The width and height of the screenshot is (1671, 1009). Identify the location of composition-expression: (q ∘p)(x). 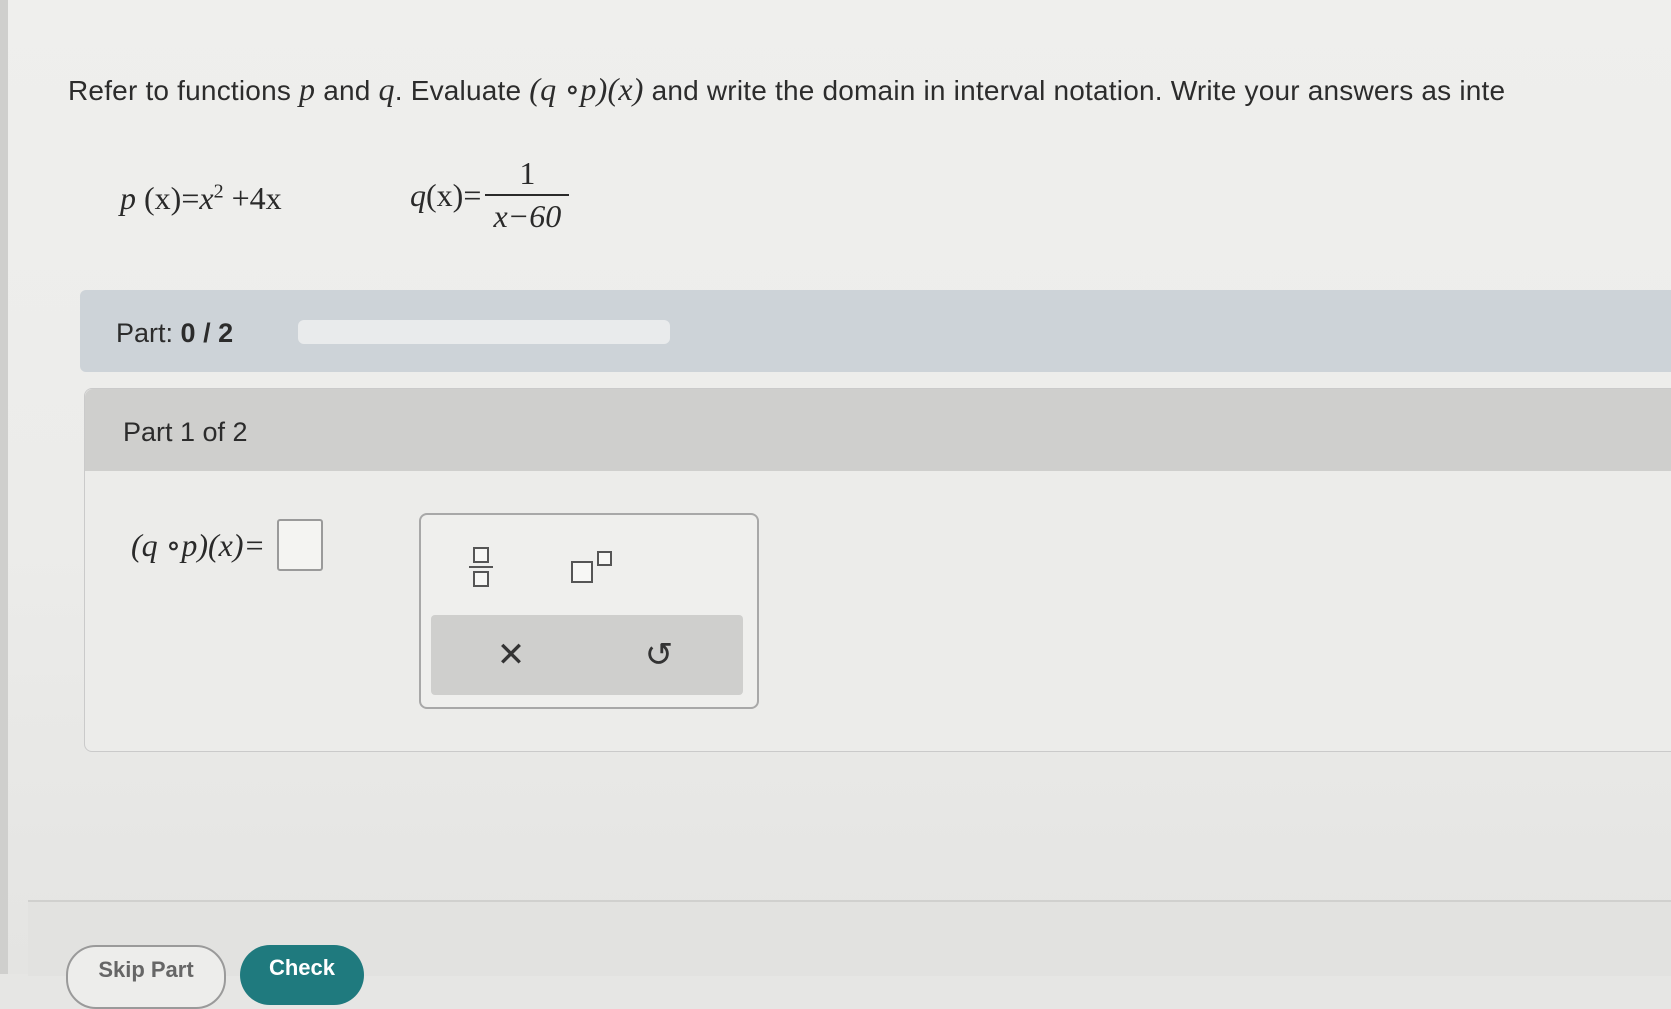
(586, 89).